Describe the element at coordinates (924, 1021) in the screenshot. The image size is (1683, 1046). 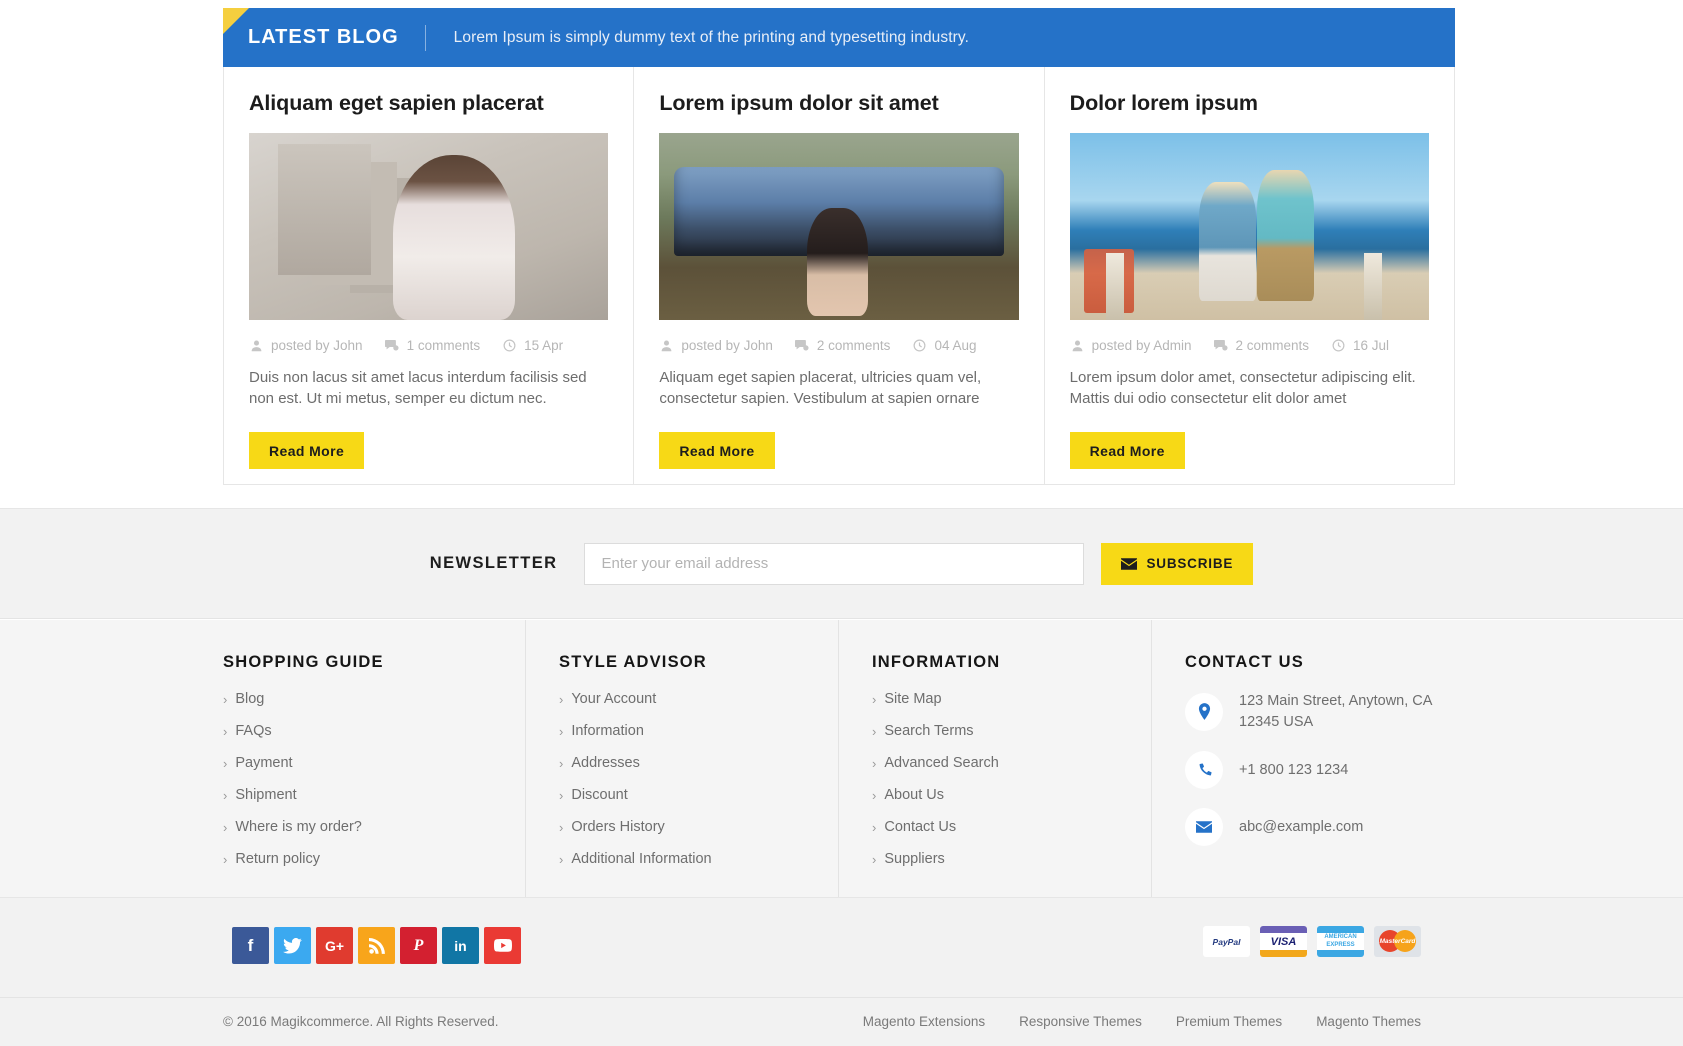
I see `bottom-link-magento-extensions: Magento Extensions` at that location.